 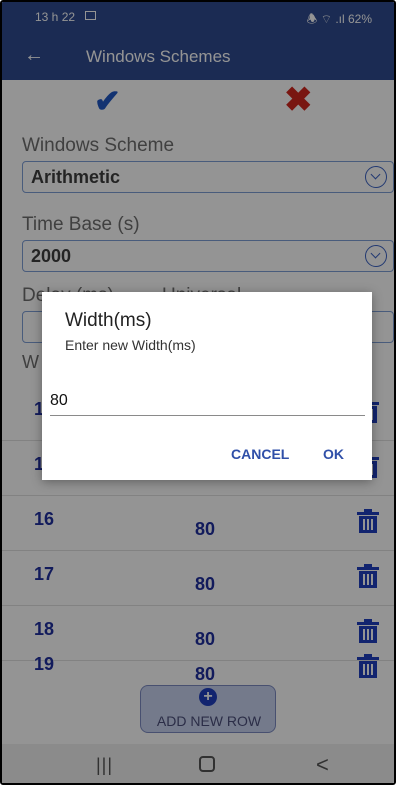 What do you see at coordinates (260, 454) in the screenshot?
I see `cancel-button: CANCEL` at bounding box center [260, 454].